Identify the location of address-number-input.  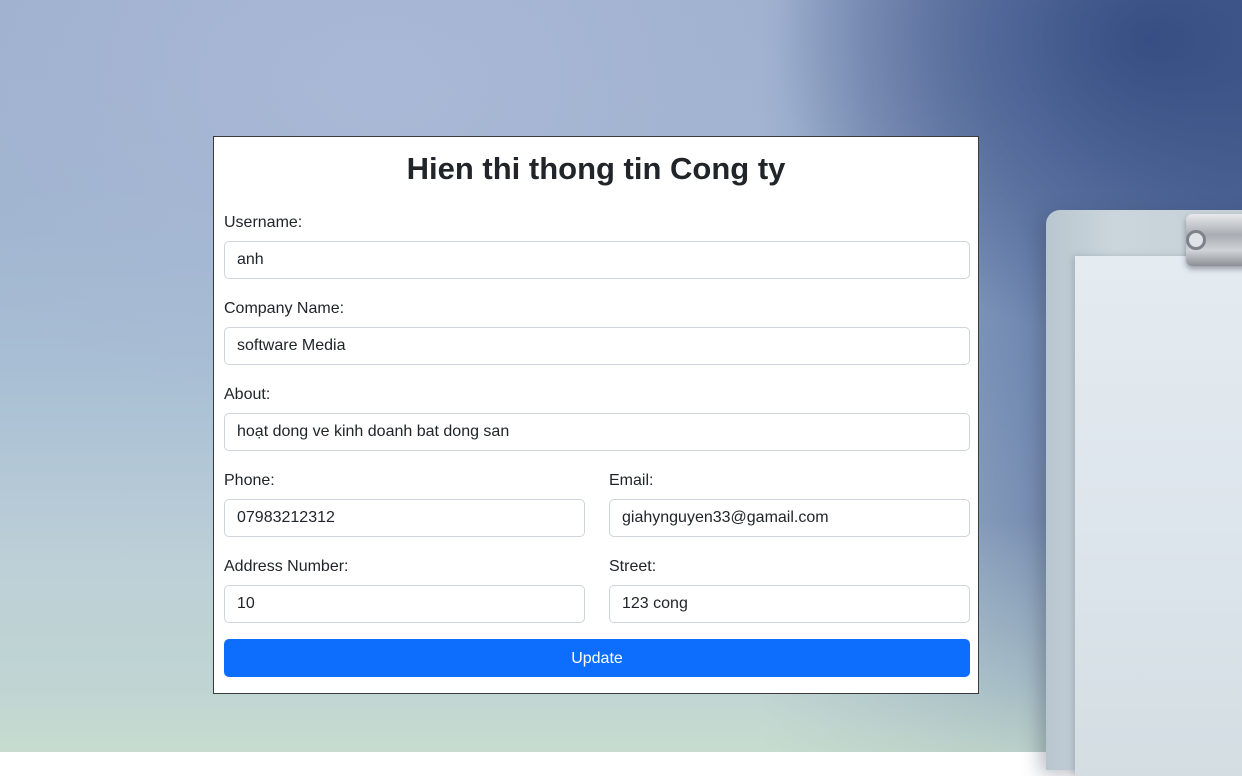
(404, 604).